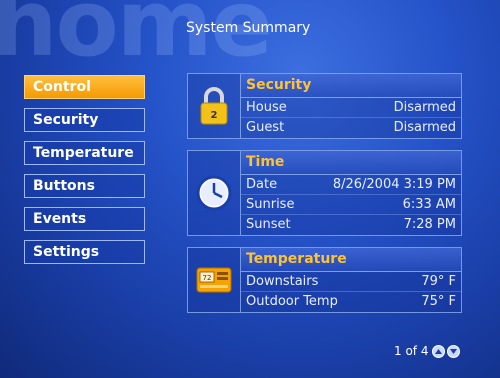  Describe the element at coordinates (351, 205) in the screenshot. I see `table-row: Sunrise 6:33 AM` at that location.